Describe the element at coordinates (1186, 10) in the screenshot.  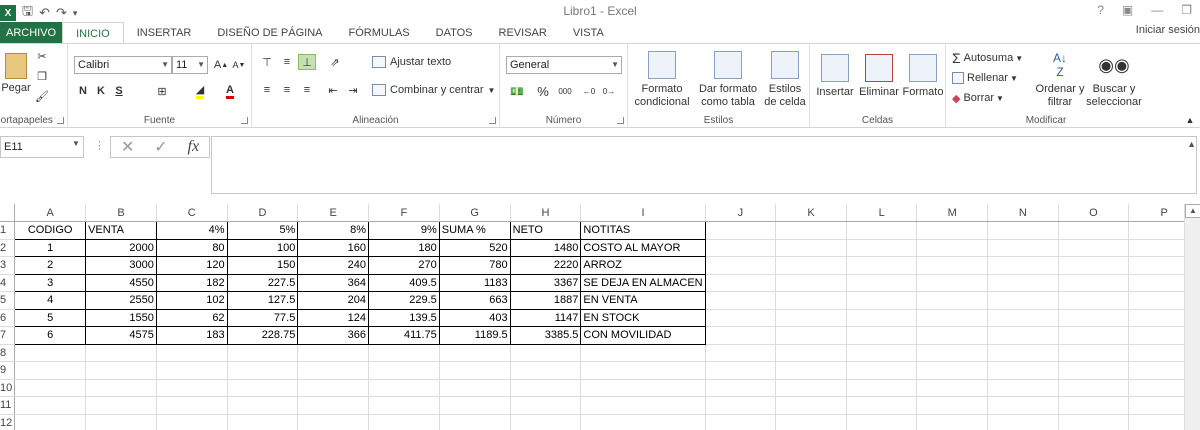
I see `restore-icon: ❐` at that location.